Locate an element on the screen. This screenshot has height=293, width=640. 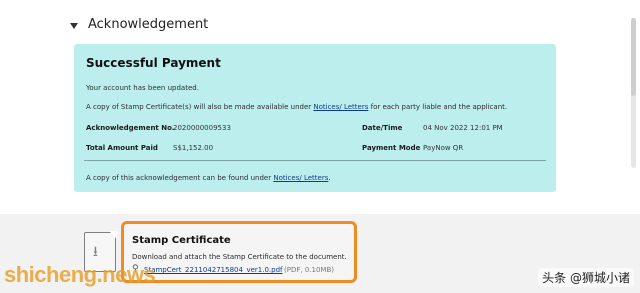
watermark-right: 头条 @狮城小诸 is located at coordinates (586, 277).